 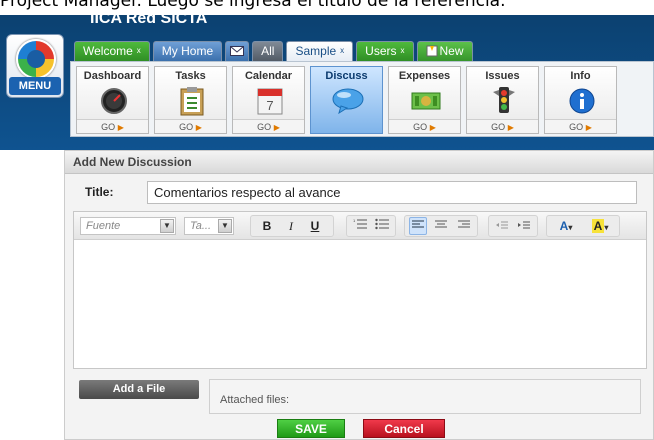 I want to click on tab-mail, so click(x=237, y=51).